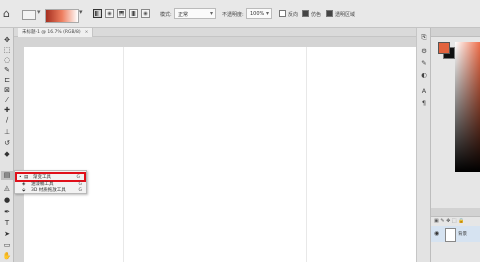 The image size is (480, 262). I want to click on flyout-item-3d-material-drop: ⬙ 3D 材质拖放工具 G, so click(50, 190).